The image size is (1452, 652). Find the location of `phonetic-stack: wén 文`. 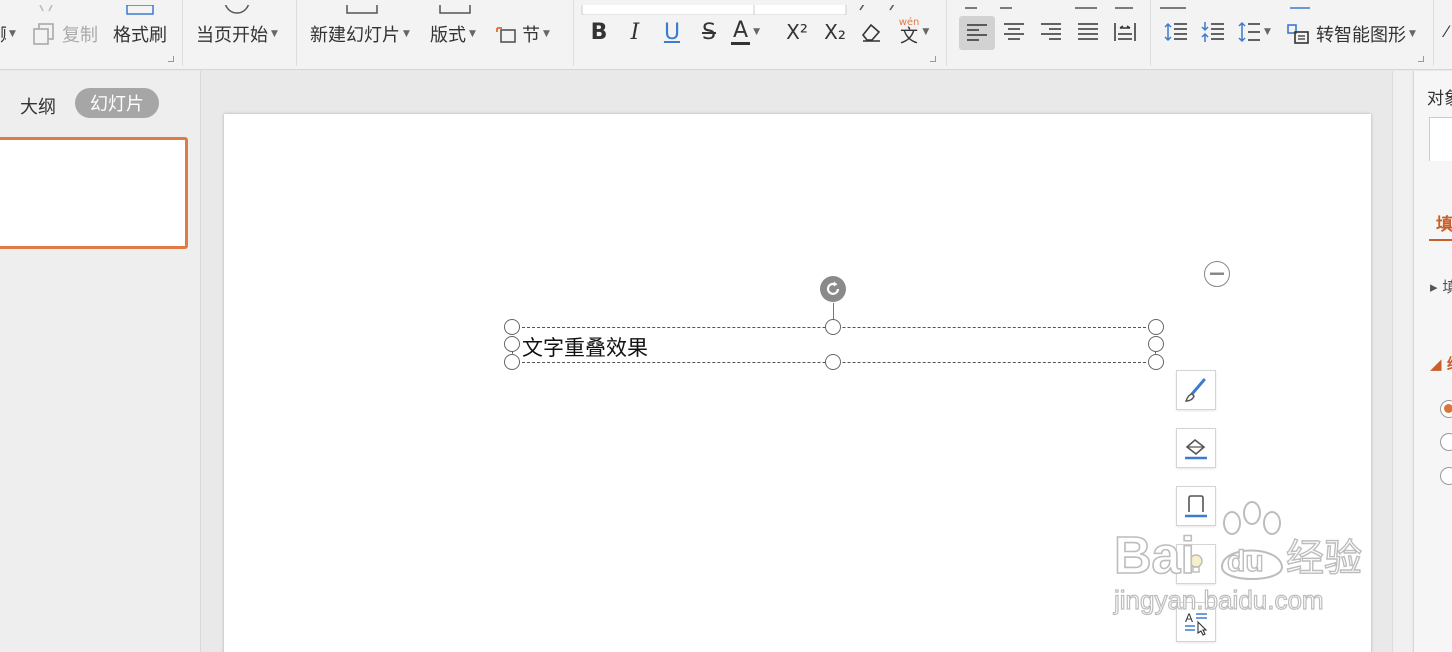

phonetic-stack: wén 文 is located at coordinates (909, 32).